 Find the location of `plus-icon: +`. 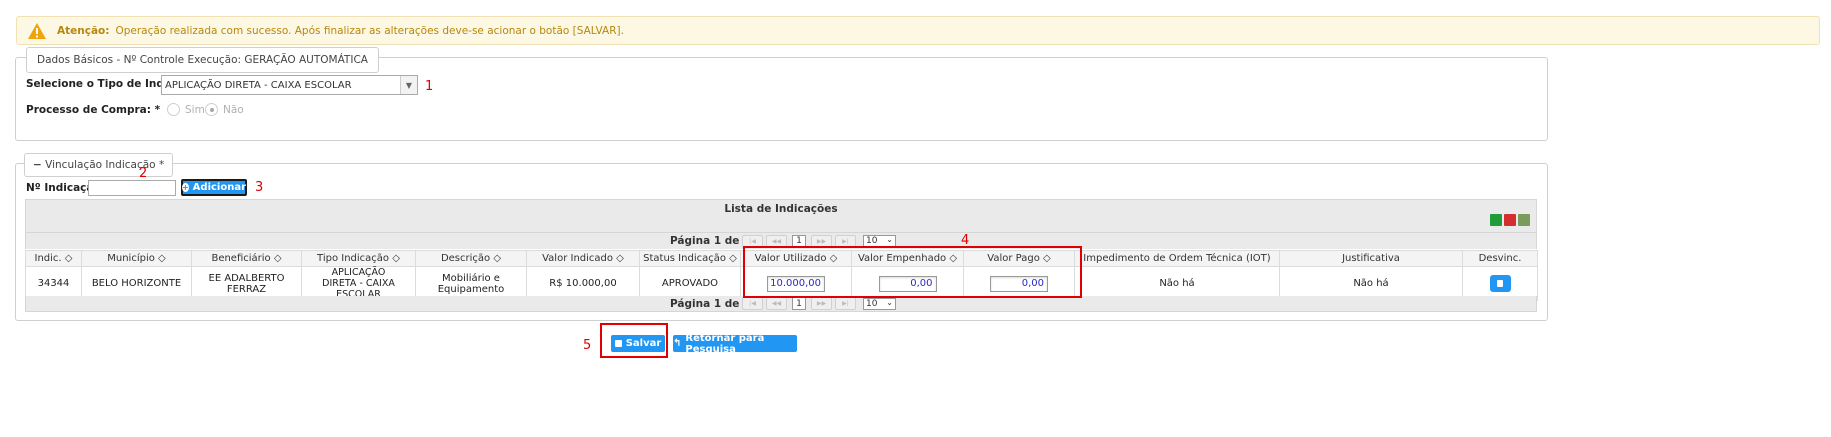

plus-icon: + is located at coordinates (185, 187).